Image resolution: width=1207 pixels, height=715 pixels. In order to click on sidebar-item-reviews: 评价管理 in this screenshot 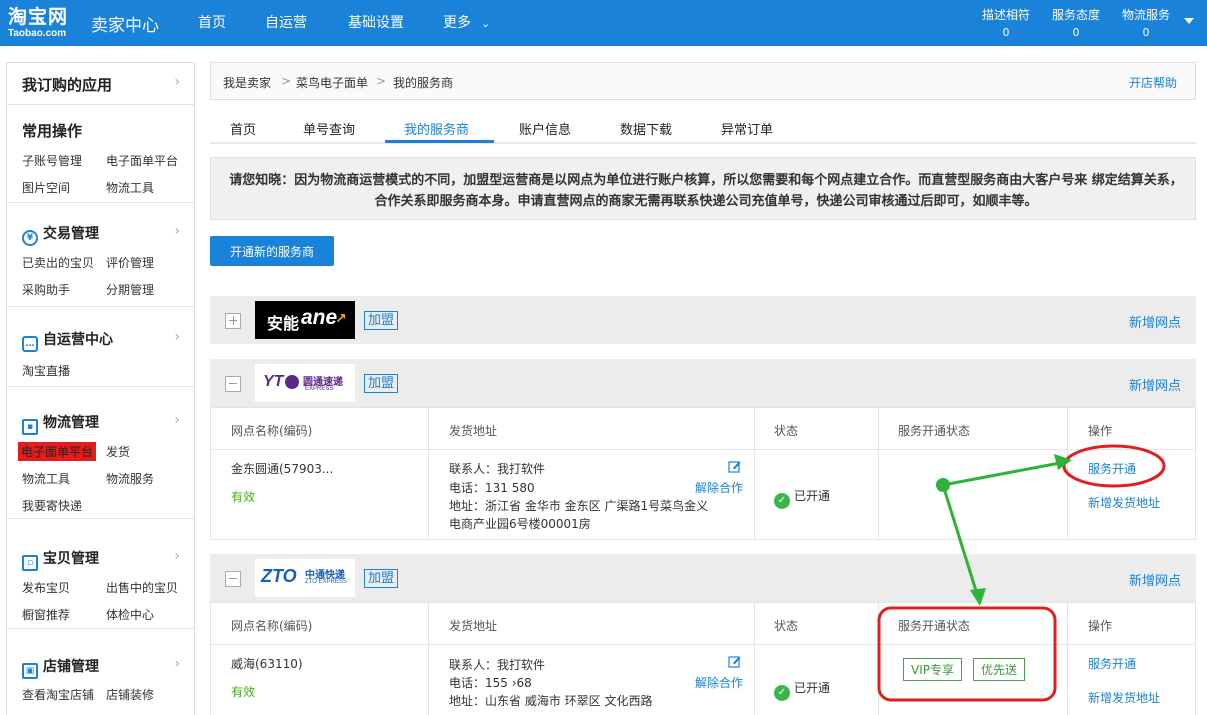, I will do `click(130, 262)`.